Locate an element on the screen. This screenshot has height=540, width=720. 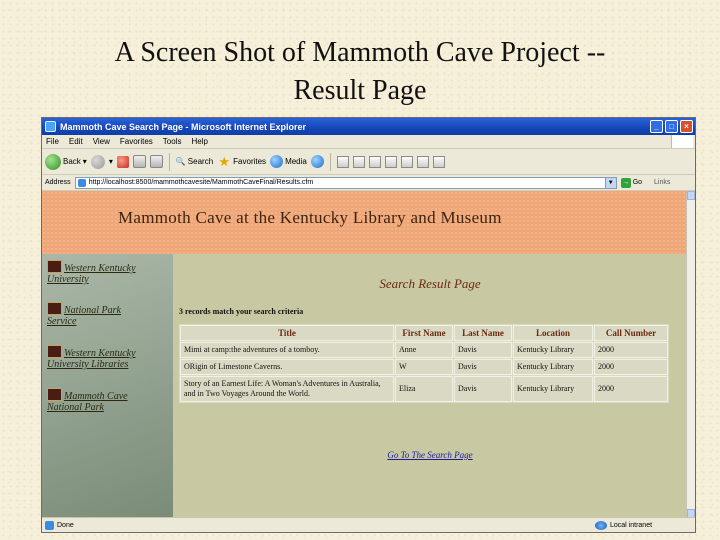
sidebar-link-mammoth-cave: Mammoth Cave National Park is located at coordinates (87, 400).